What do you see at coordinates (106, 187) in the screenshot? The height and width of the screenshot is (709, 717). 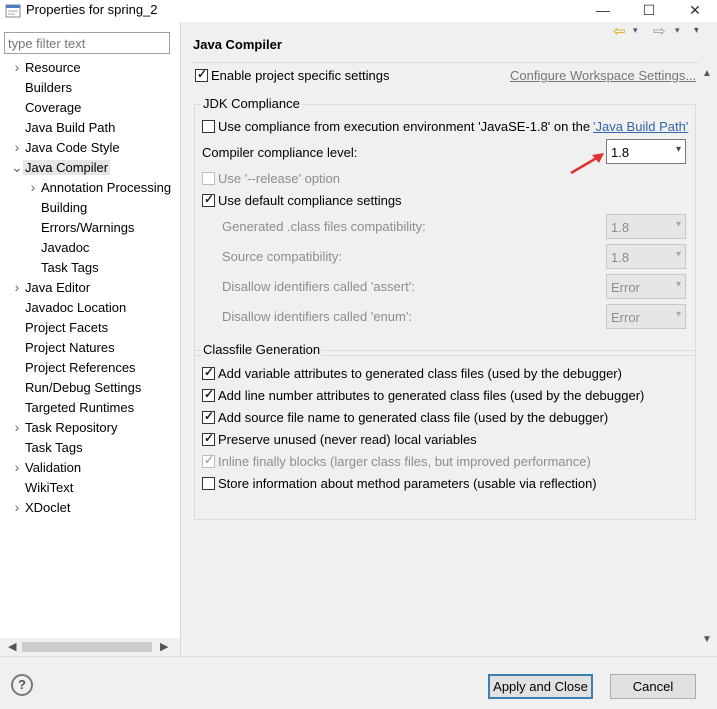 I see `sidebar-item-label: Annotation Processing` at bounding box center [106, 187].